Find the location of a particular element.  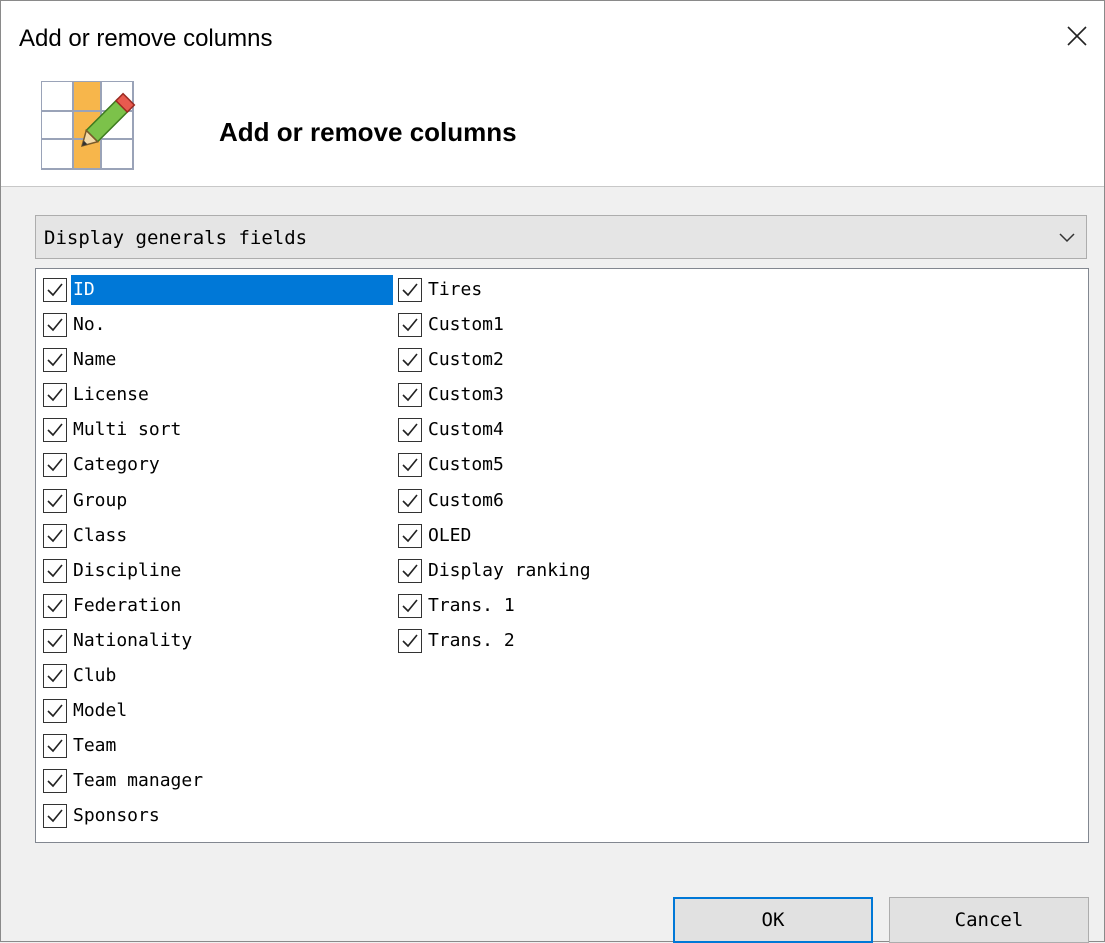

column-option: Discipline is located at coordinates (217, 573).